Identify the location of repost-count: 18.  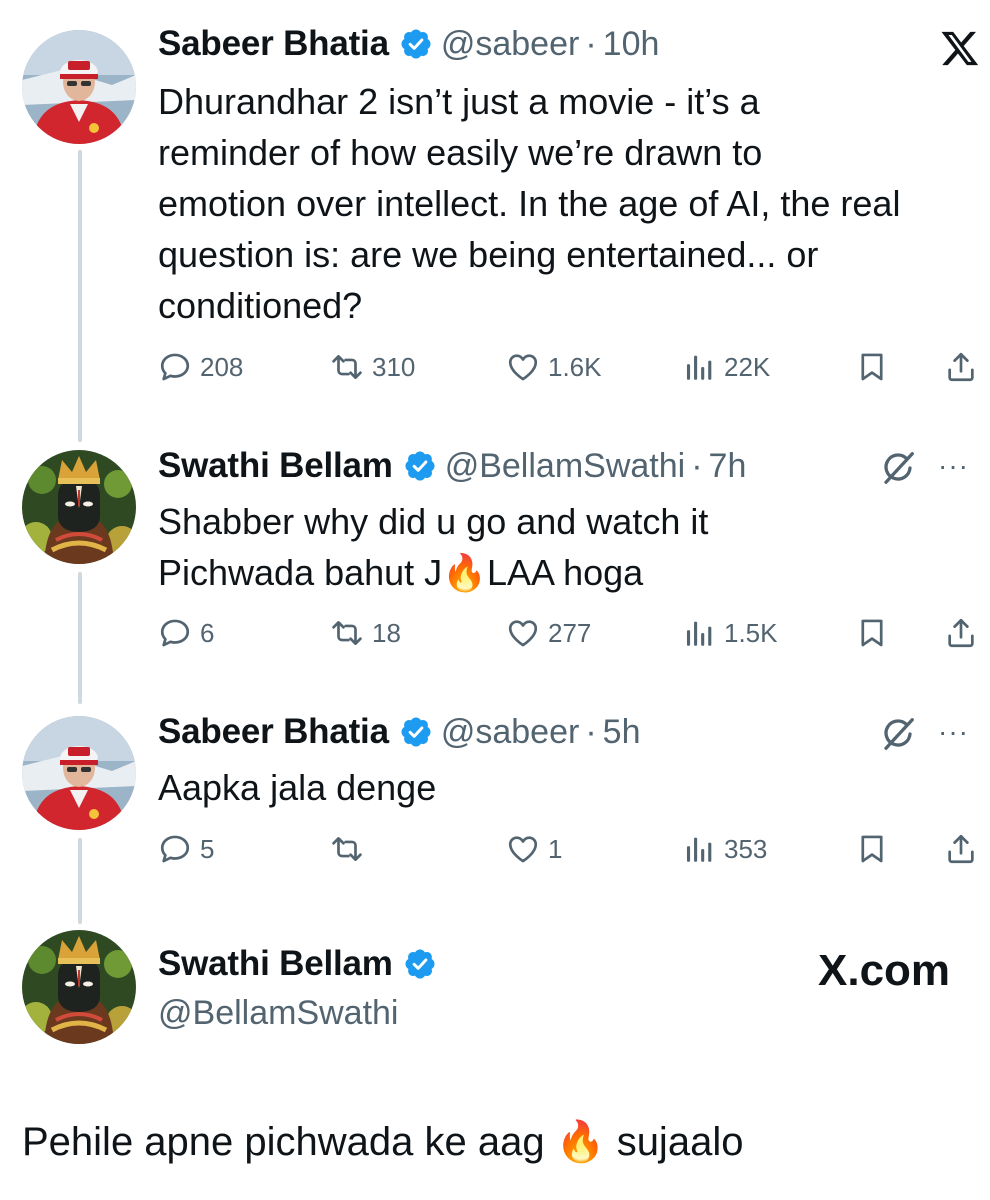
(386, 632).